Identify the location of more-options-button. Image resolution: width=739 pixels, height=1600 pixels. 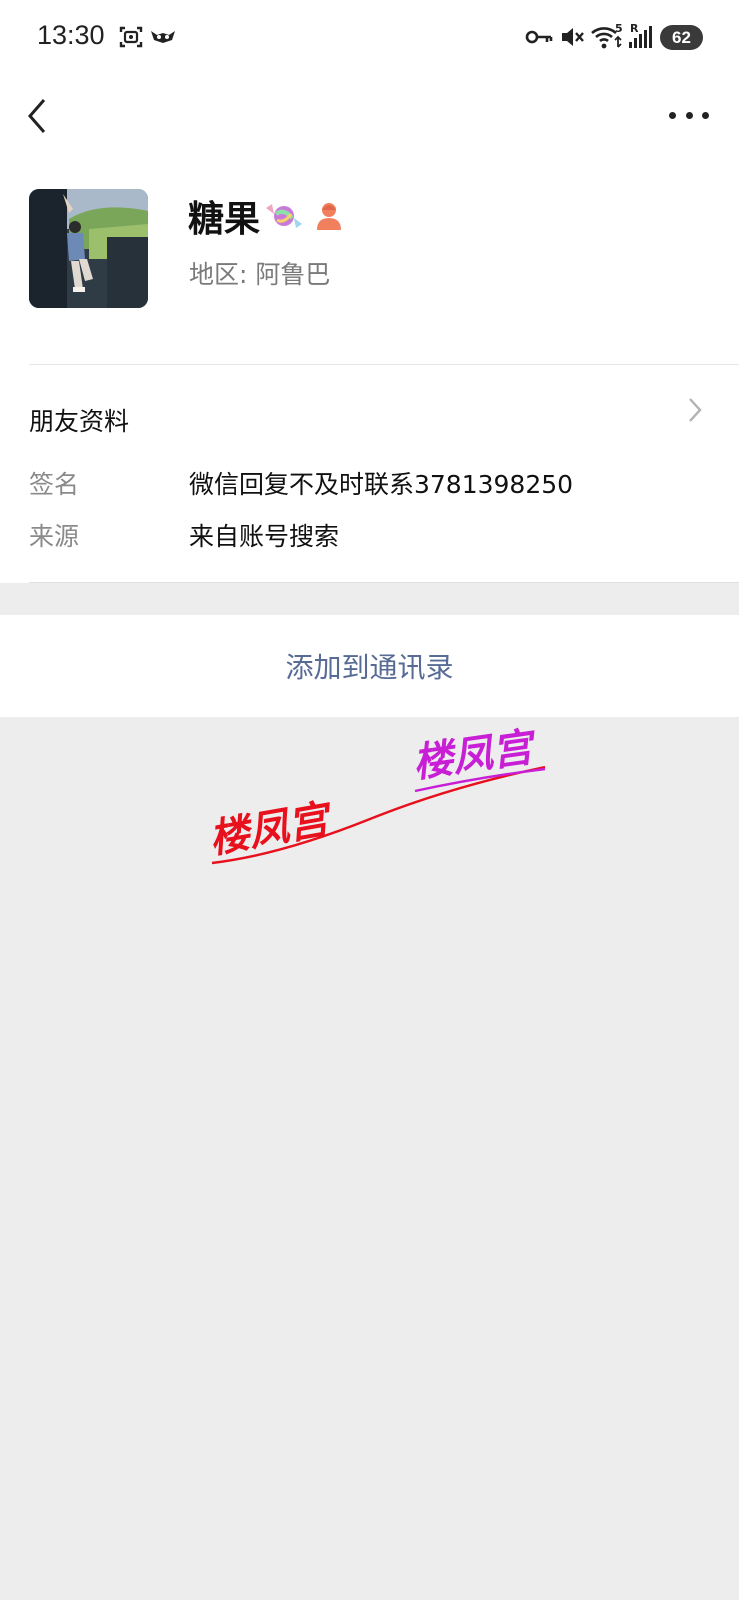
(689, 115).